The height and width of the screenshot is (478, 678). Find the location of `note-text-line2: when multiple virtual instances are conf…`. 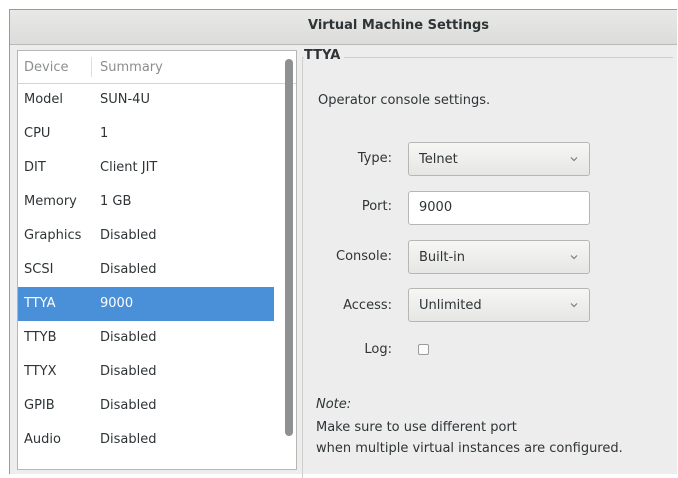

note-text-line2: when multiple virtual instances are conf… is located at coordinates (469, 448).